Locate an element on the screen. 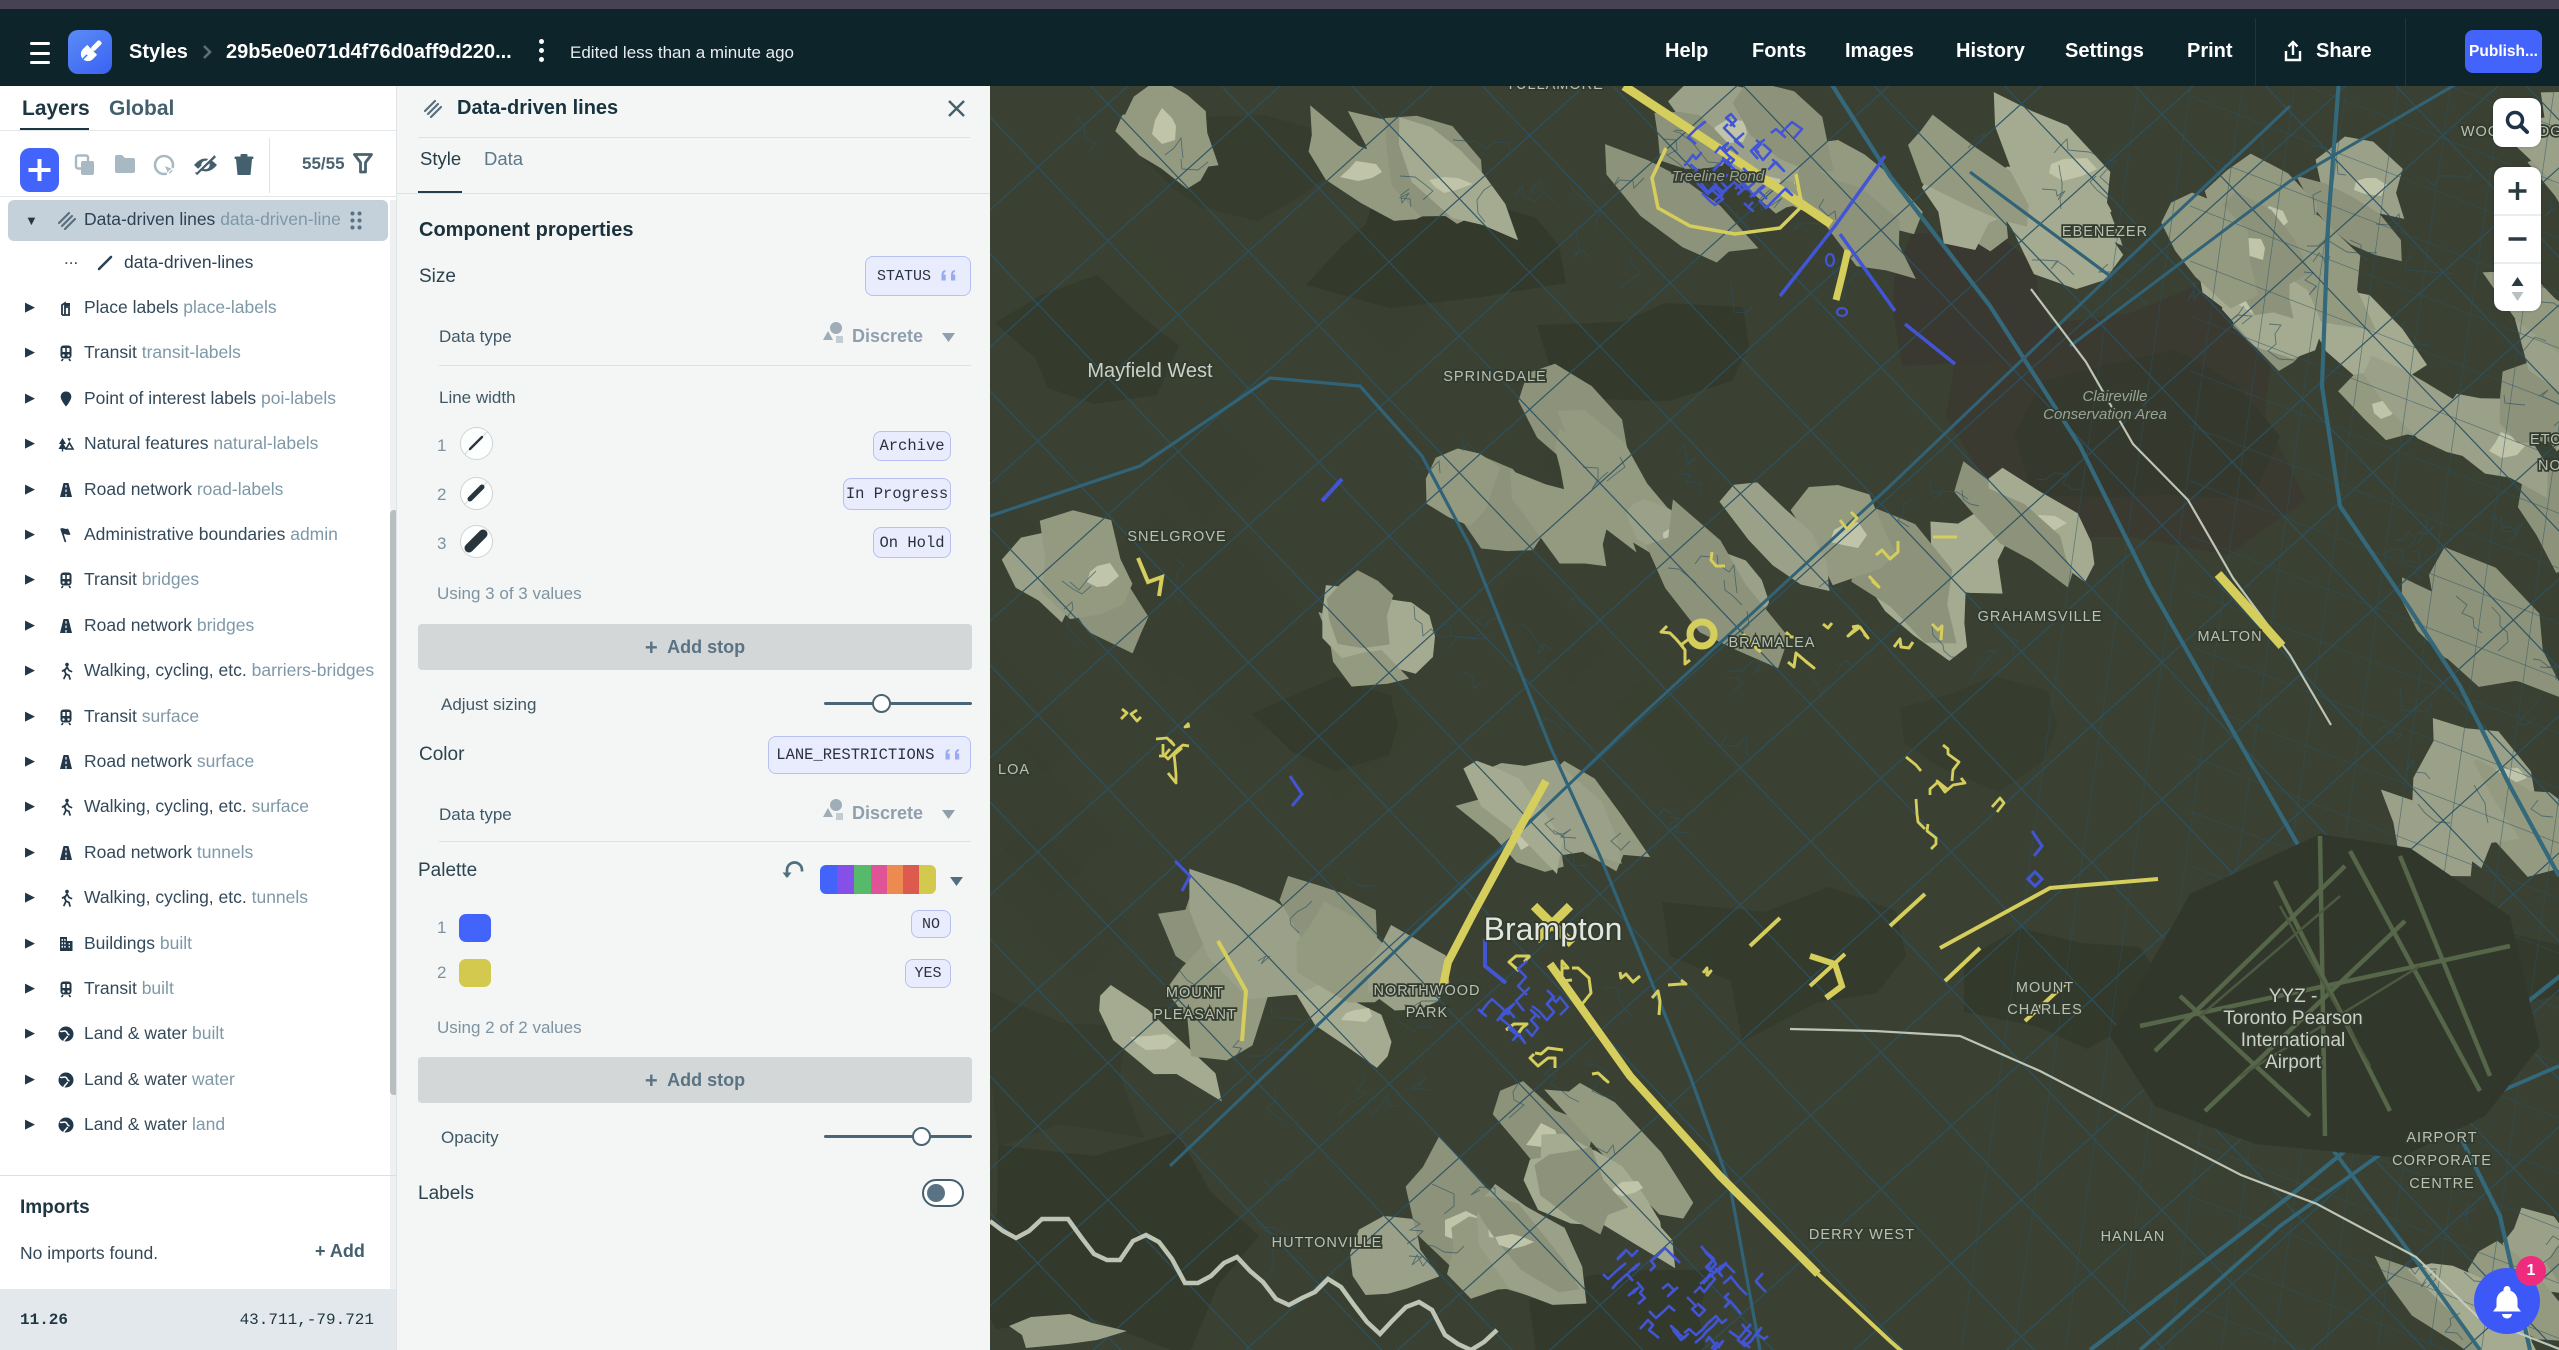  svg-text: LOA is located at coordinates (1014, 770).